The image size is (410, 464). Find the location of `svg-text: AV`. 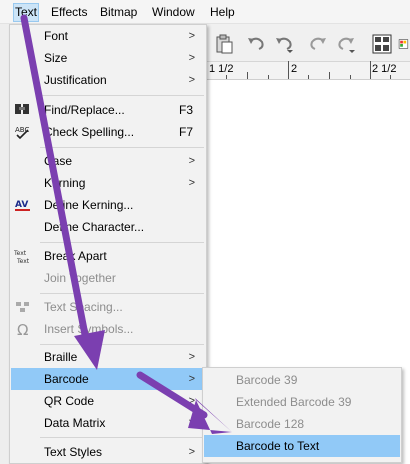

svg-text: AV is located at coordinates (21, 205).